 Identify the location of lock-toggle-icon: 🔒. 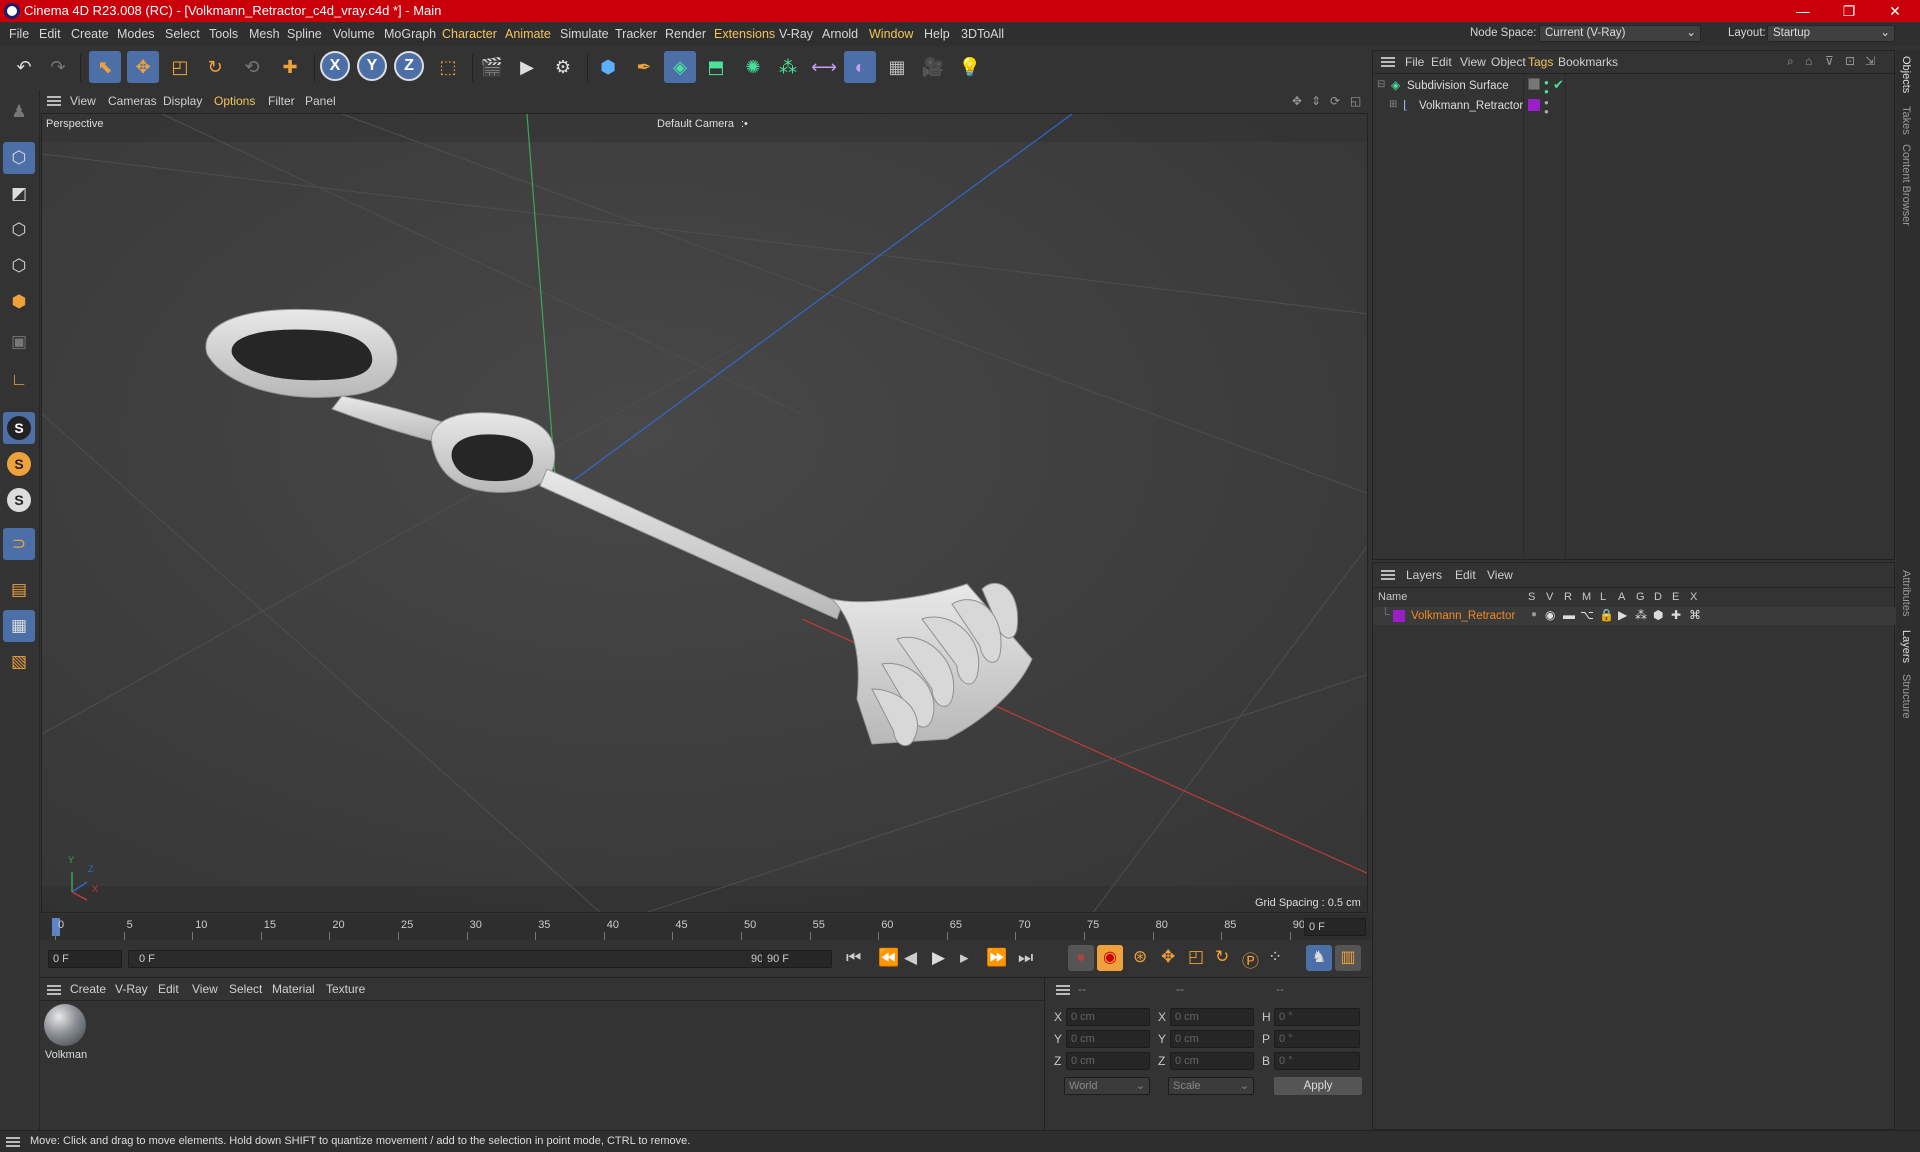
(1606, 615).